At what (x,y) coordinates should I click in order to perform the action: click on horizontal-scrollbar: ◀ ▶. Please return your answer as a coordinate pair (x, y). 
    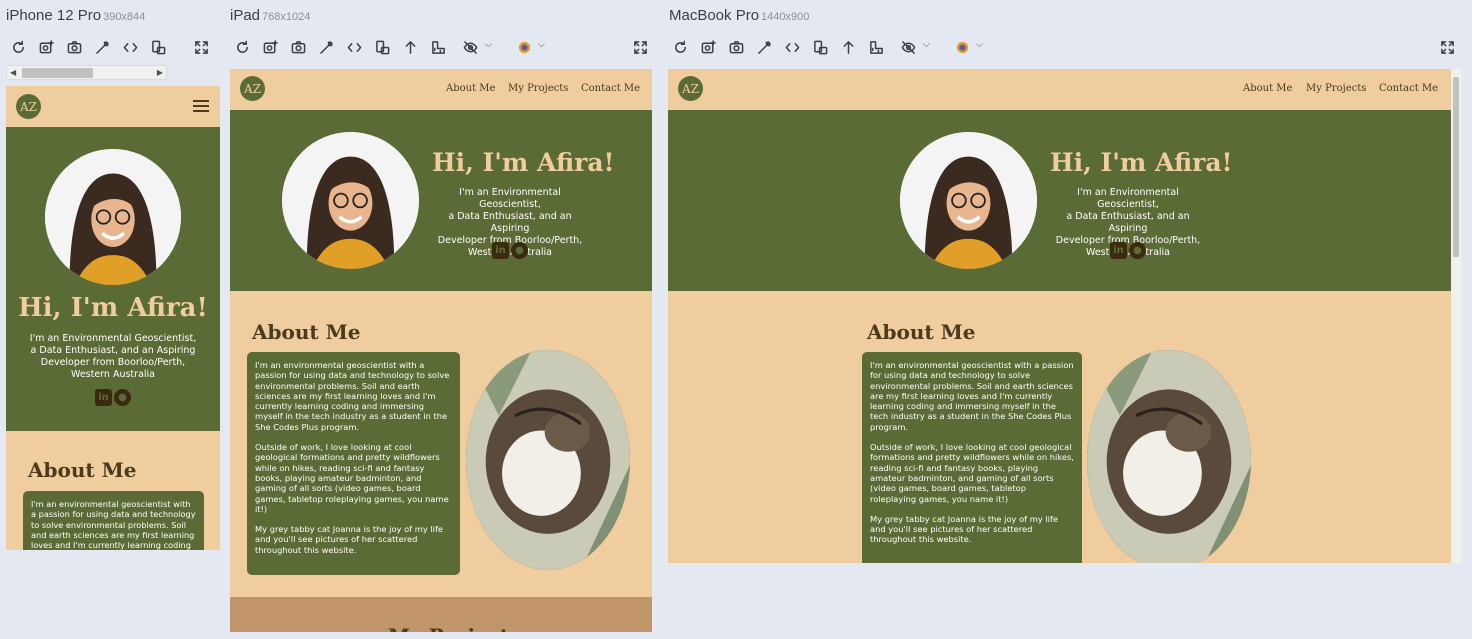
    Looking at the image, I should click on (86, 72).